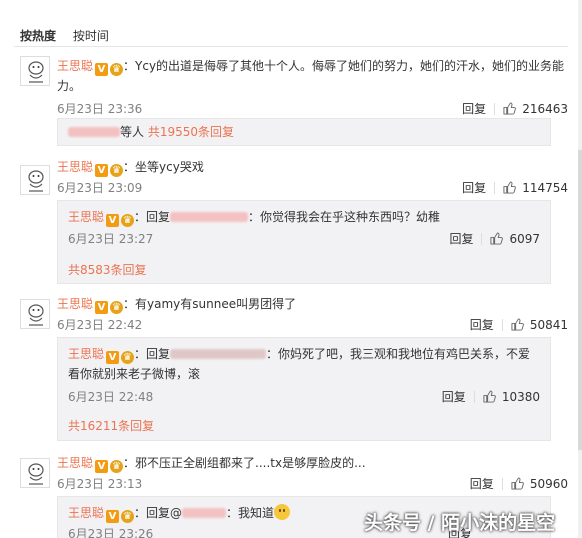  Describe the element at coordinates (210, 304) in the screenshot. I see `comment-content: ：有yamy有sunnee叫男团得了` at that location.